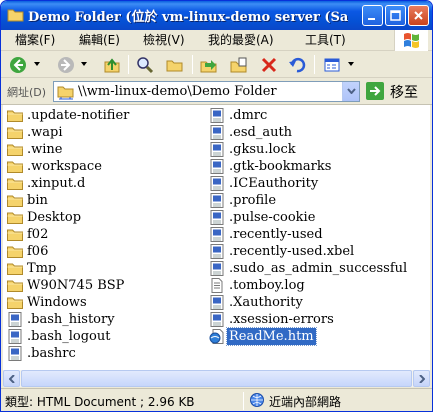 This screenshot has width=433, height=412. I want to click on folders-icon, so click(174, 66).